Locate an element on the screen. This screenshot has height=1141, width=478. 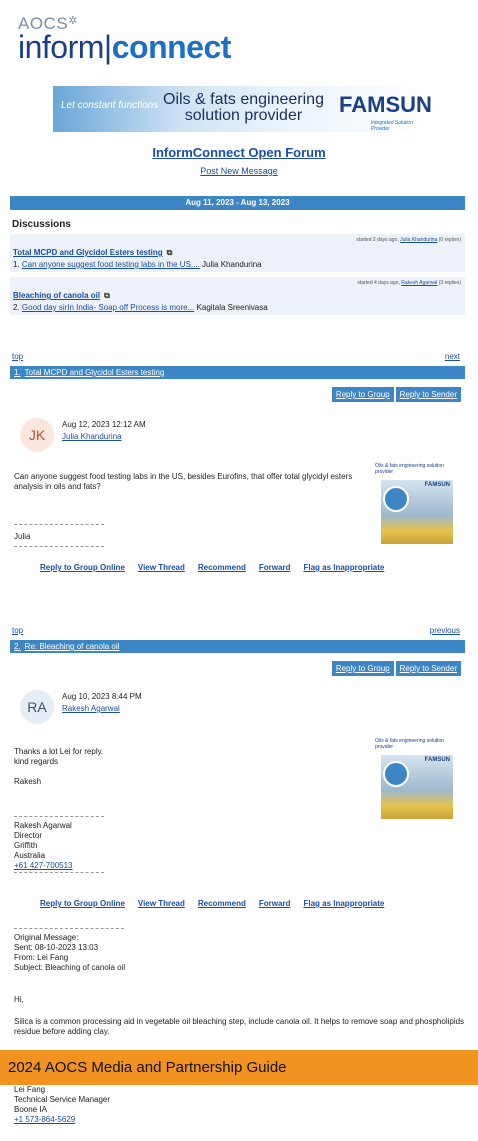
phone-link: +1 573-864-5629 is located at coordinates (62, 1120).